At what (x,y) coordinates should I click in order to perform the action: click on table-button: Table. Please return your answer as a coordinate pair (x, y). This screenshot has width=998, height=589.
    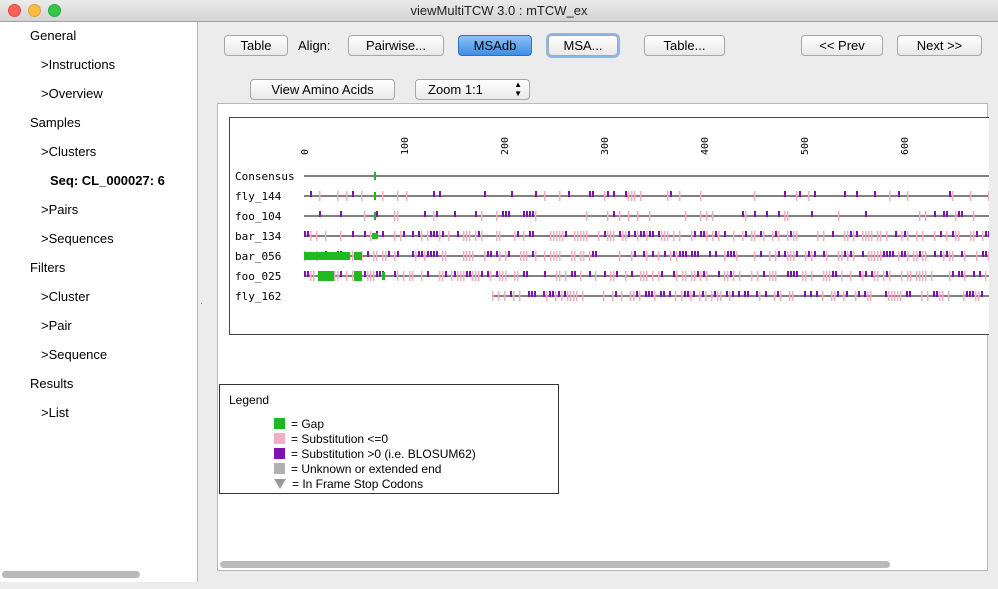
    Looking at the image, I should click on (256, 45).